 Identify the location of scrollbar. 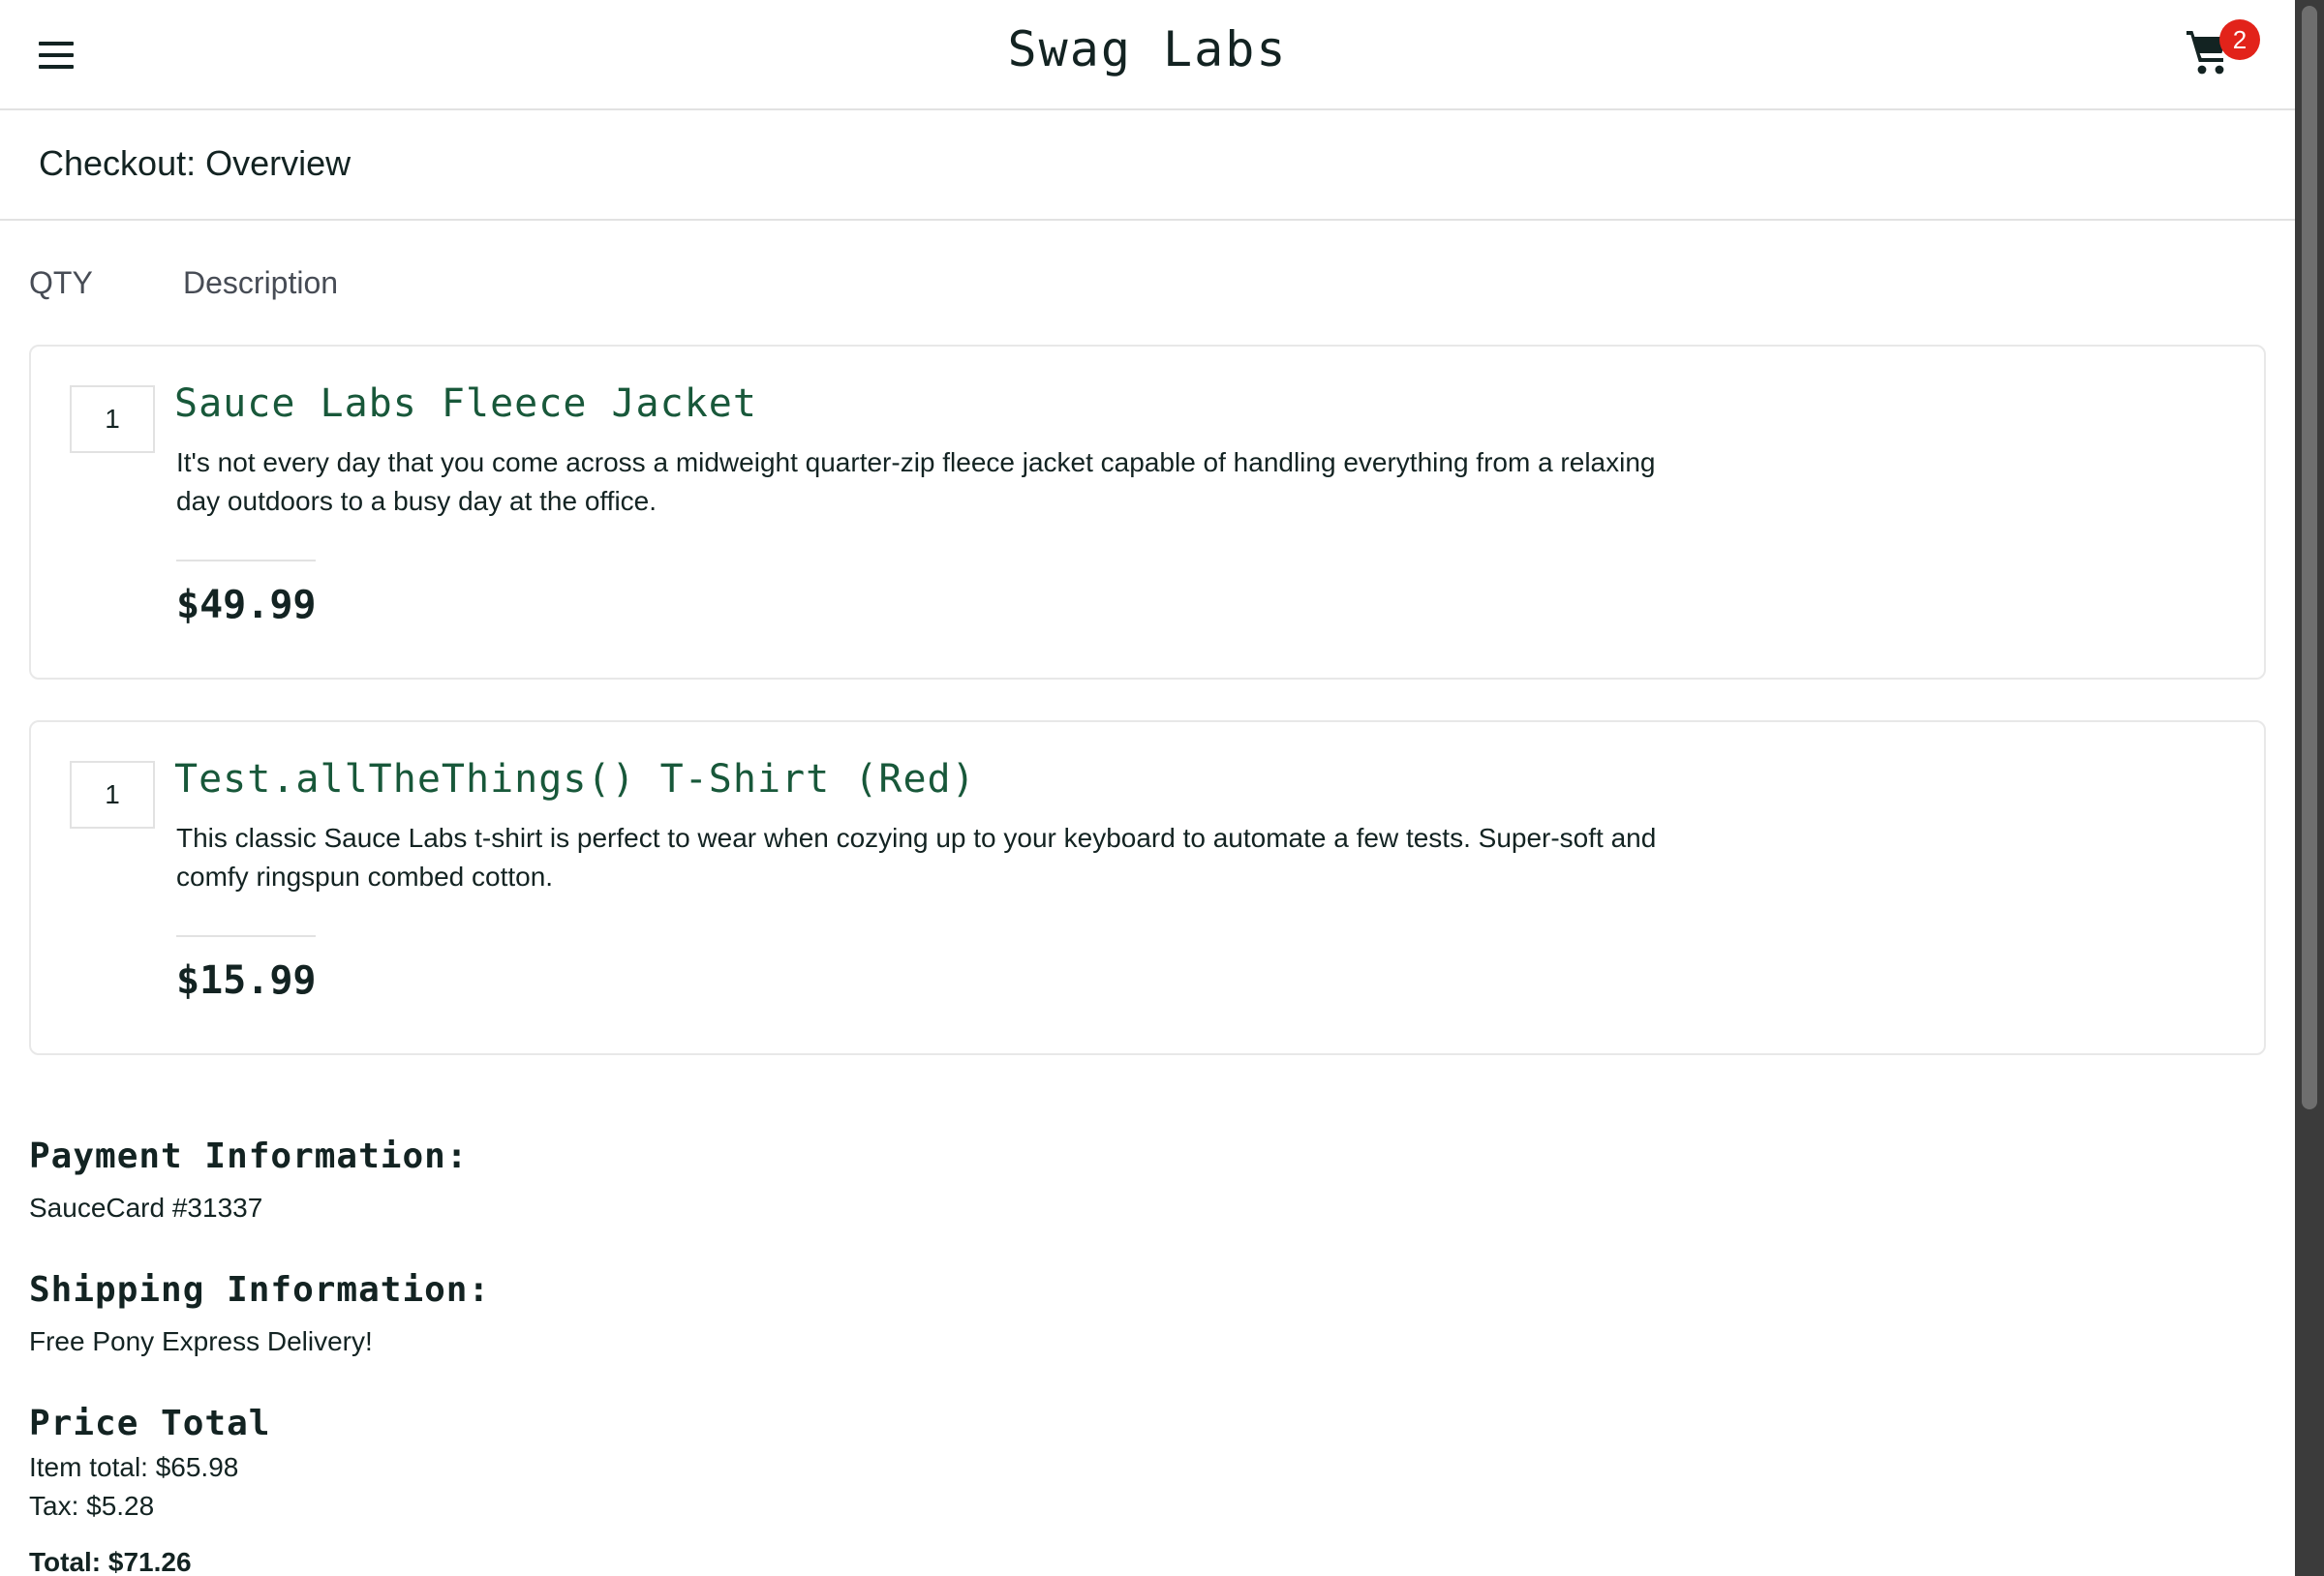
(2310, 788).